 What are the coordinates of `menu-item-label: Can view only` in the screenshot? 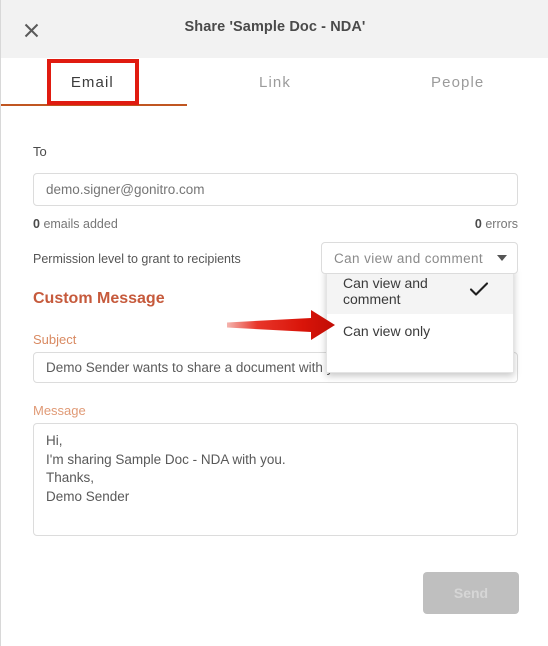 It's located at (387, 331).